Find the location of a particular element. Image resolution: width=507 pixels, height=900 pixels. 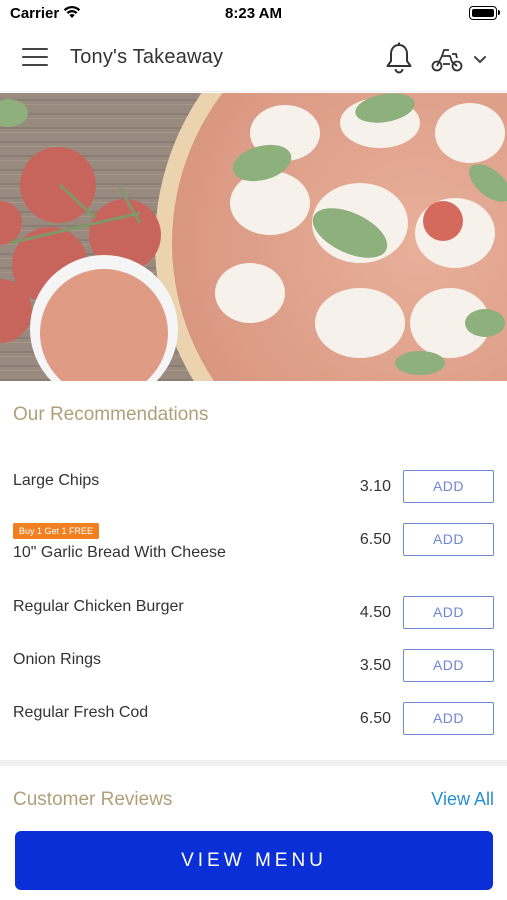

item-price: 4.50 is located at coordinates (375, 612).